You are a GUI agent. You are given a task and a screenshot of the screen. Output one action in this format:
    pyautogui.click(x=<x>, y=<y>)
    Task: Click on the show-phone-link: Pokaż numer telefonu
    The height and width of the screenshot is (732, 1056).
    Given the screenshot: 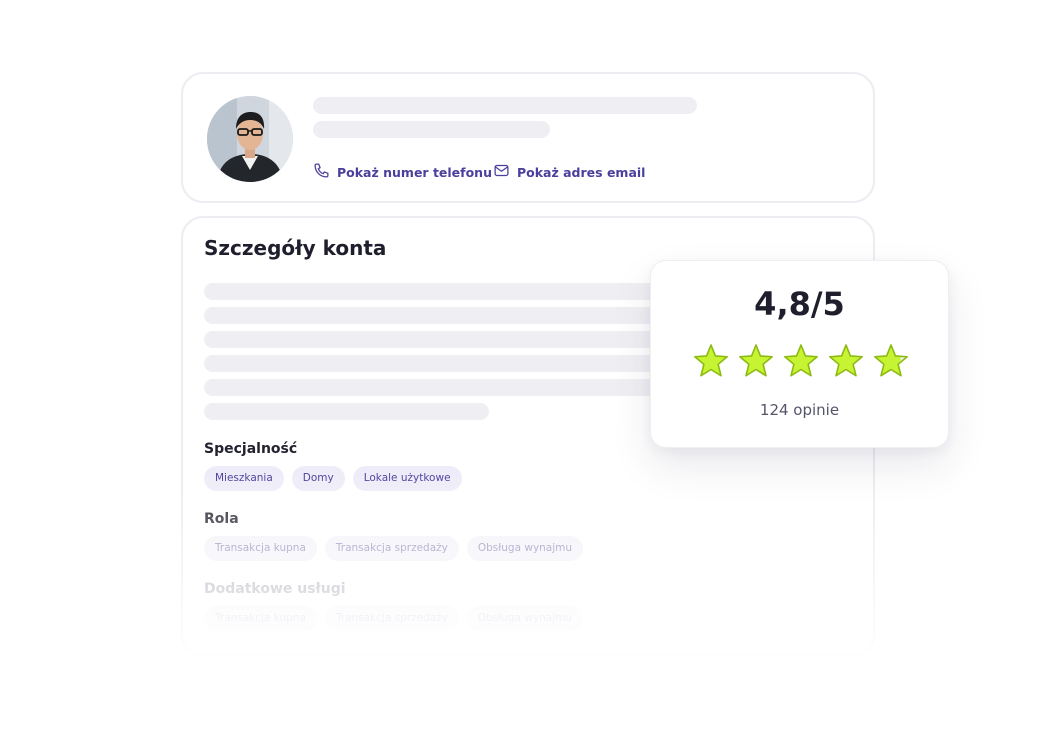 What is the action you would take?
    pyautogui.click(x=402, y=172)
    